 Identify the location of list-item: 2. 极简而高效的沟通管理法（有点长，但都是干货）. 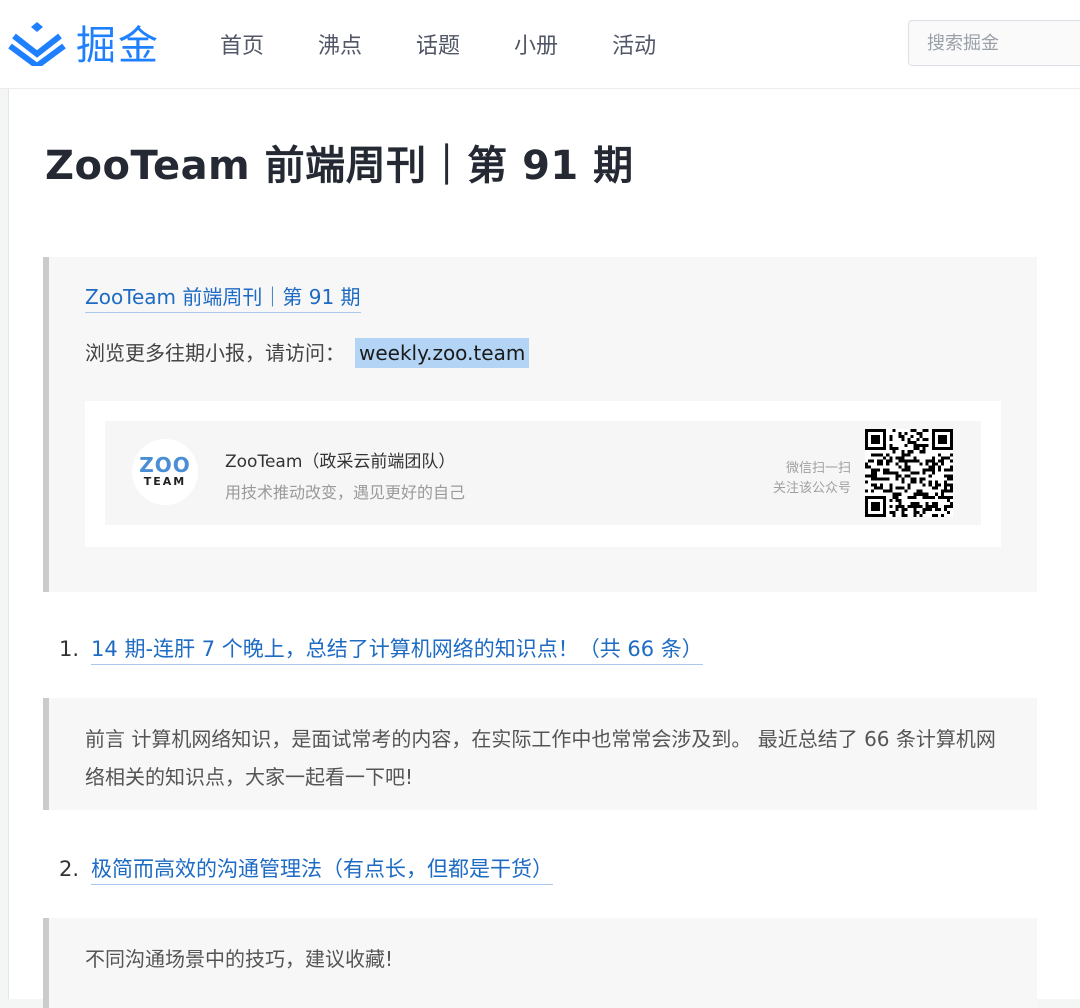
(306, 869).